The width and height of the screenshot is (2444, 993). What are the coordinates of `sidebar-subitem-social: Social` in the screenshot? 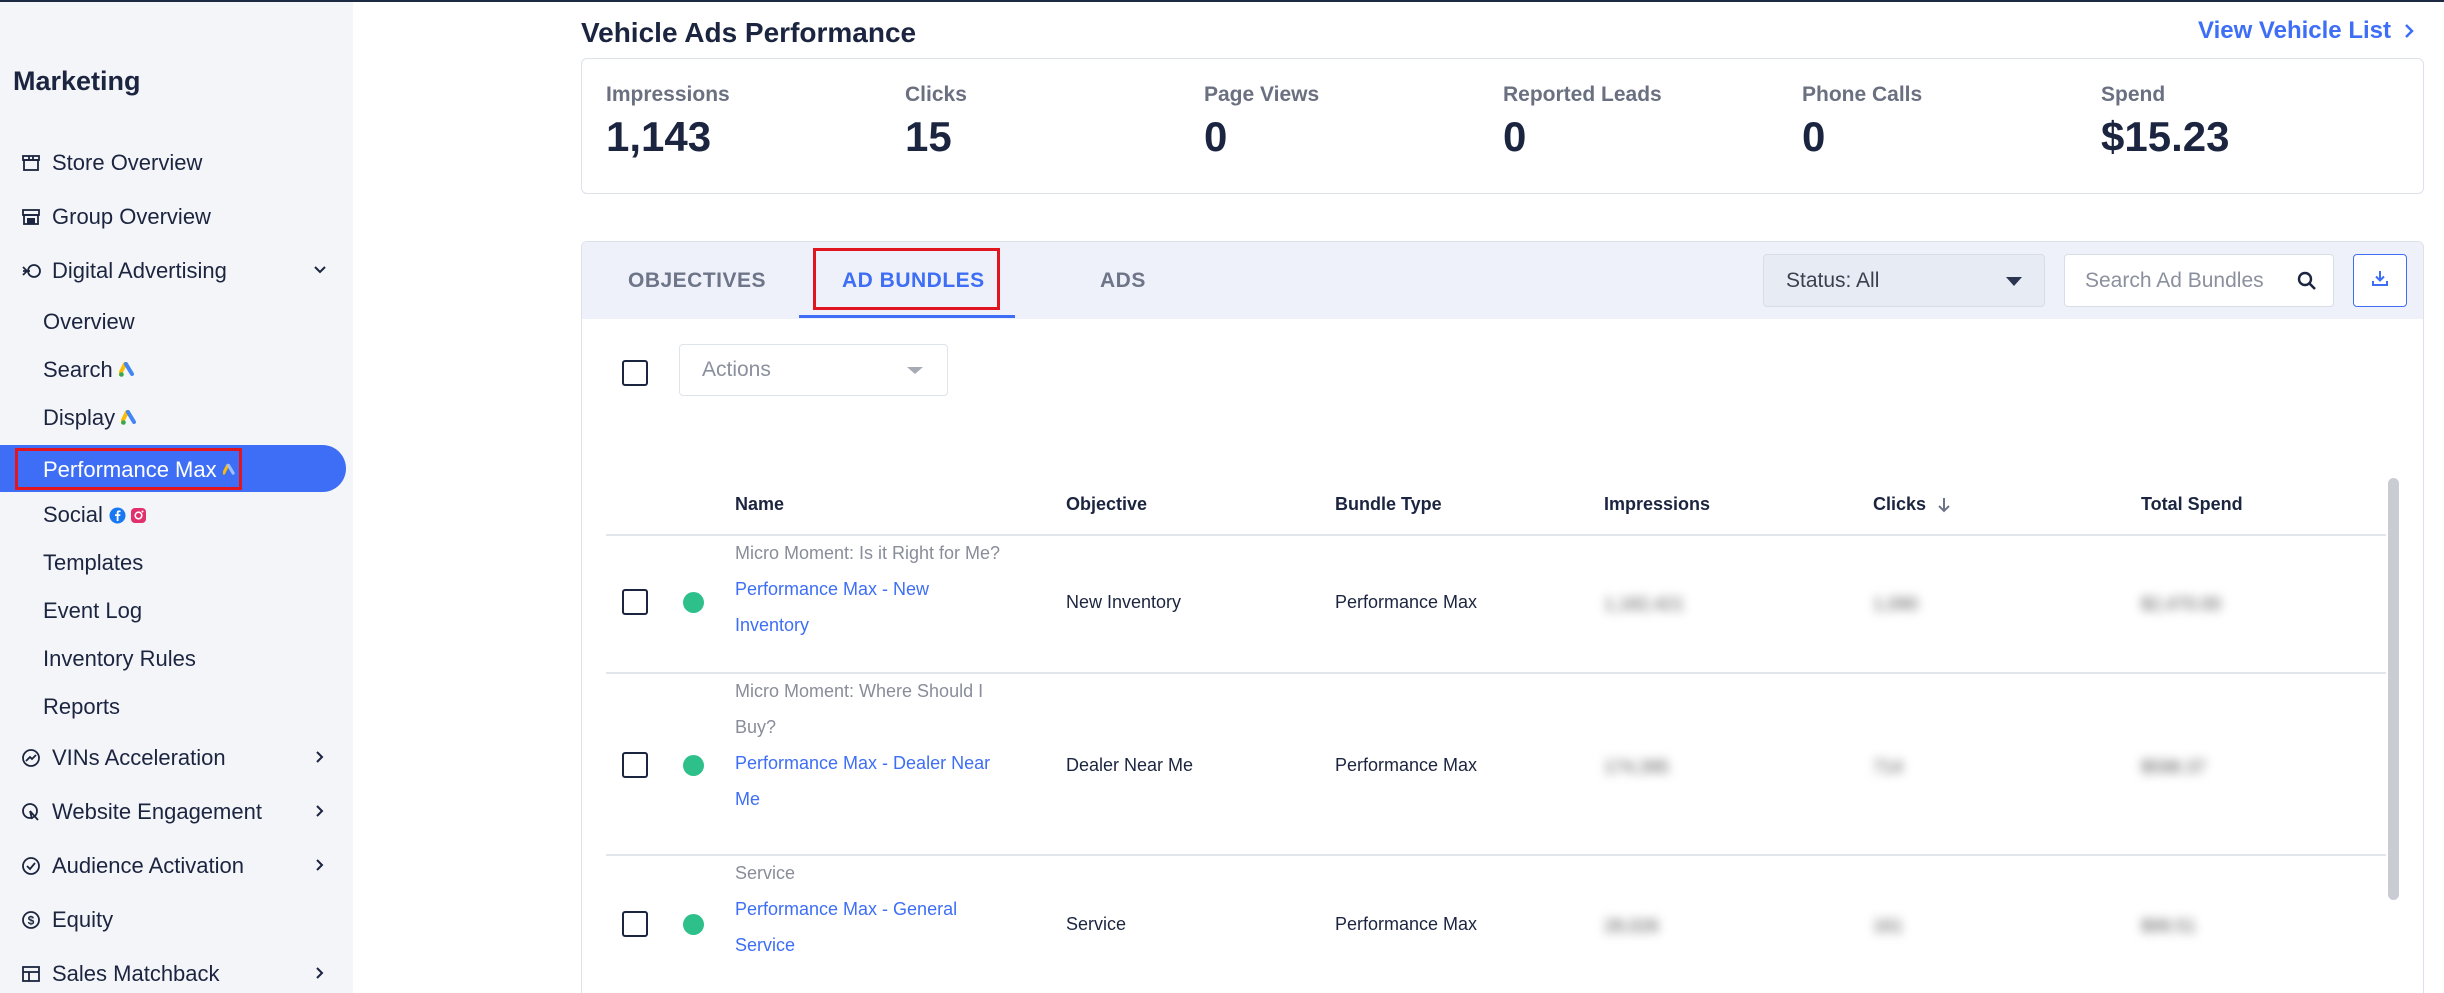 It's located at (176, 515).